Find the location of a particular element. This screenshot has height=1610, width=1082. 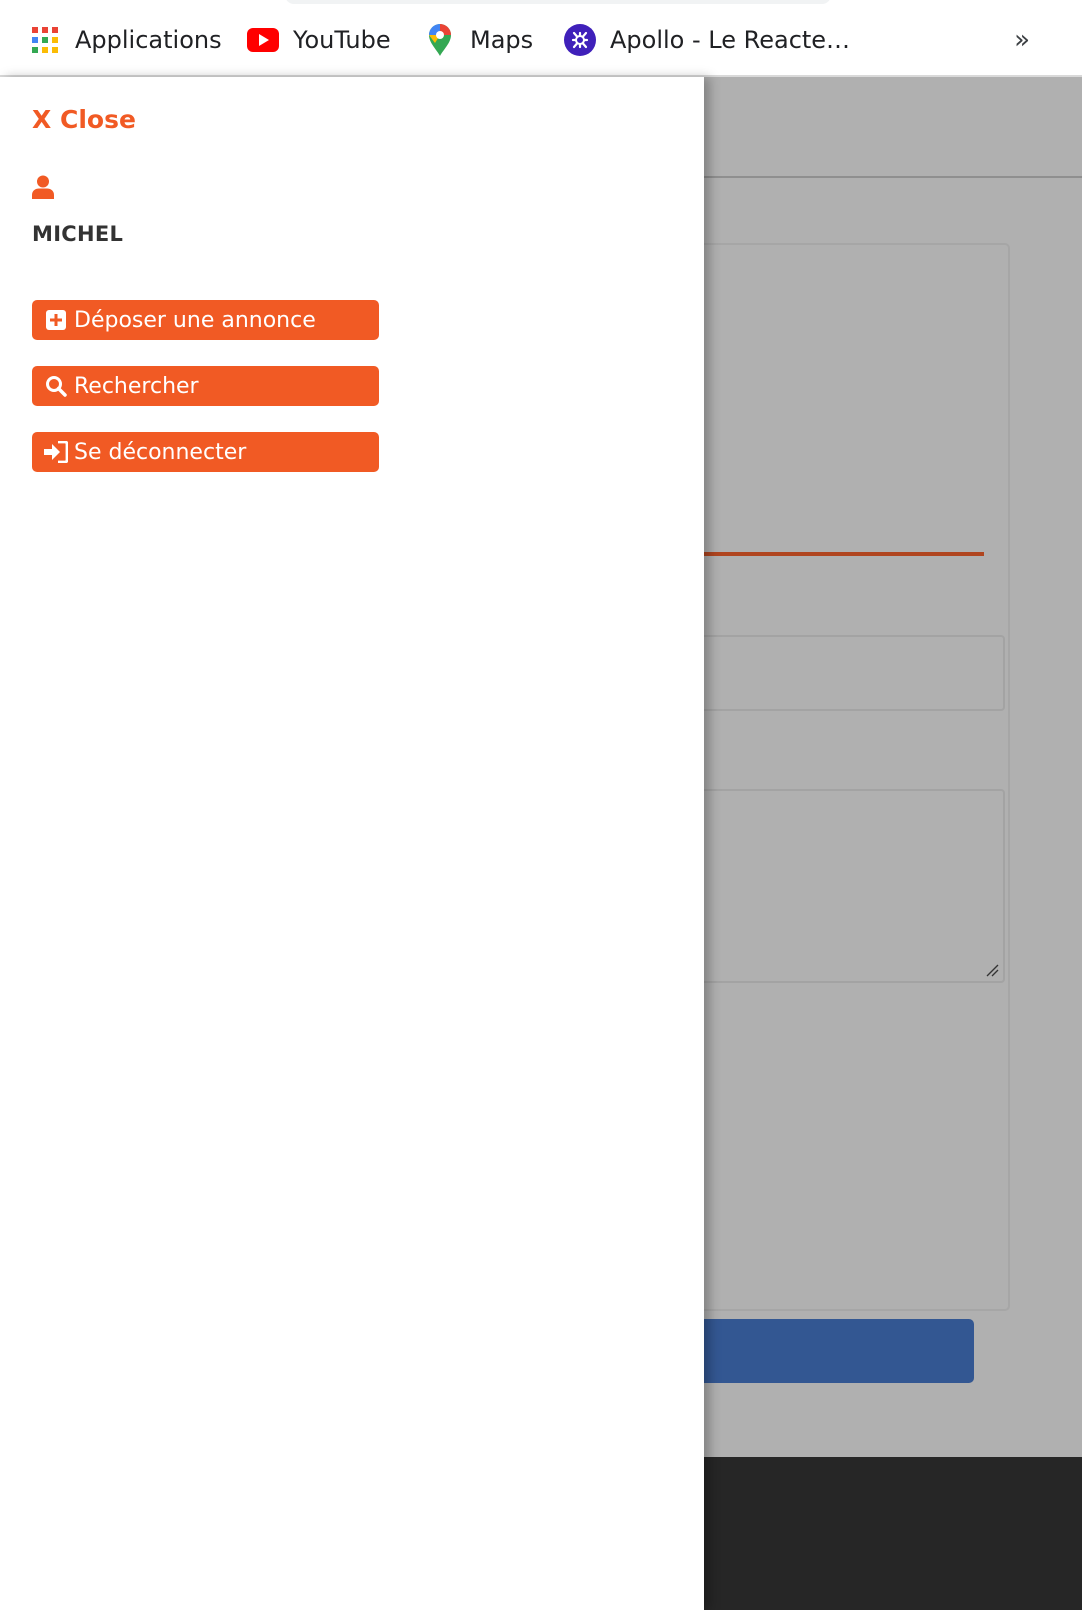

apps-grid-icon is located at coordinates (45, 40).